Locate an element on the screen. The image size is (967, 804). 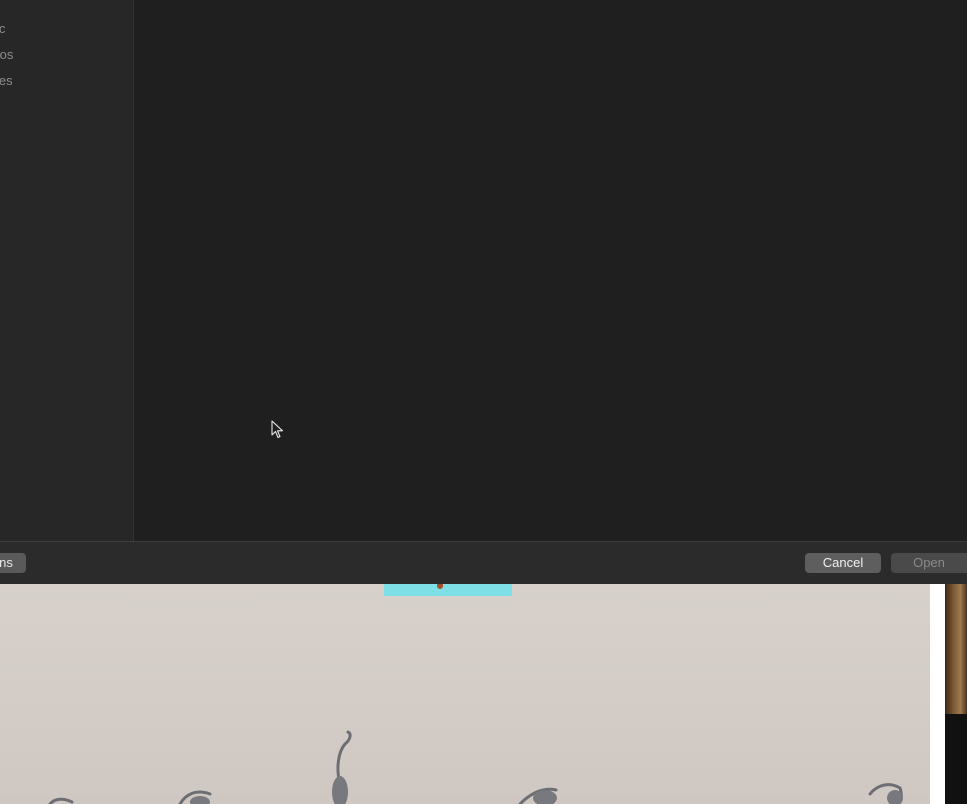
options-button-label: ns is located at coordinates (6, 562).